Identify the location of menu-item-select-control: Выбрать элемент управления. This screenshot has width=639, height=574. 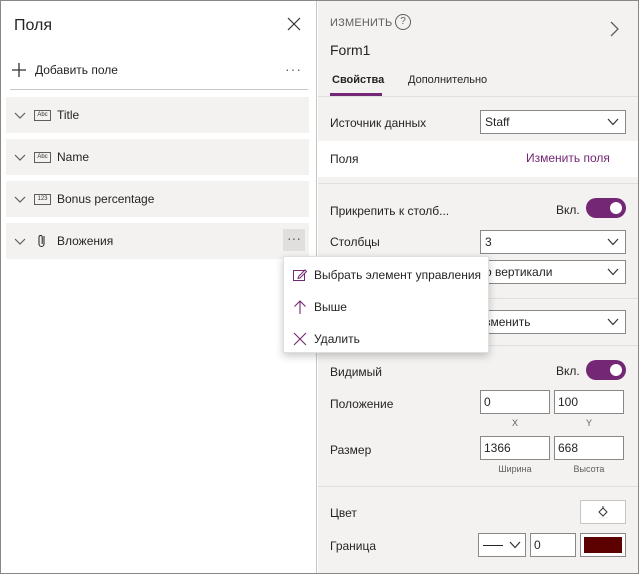
(386, 275).